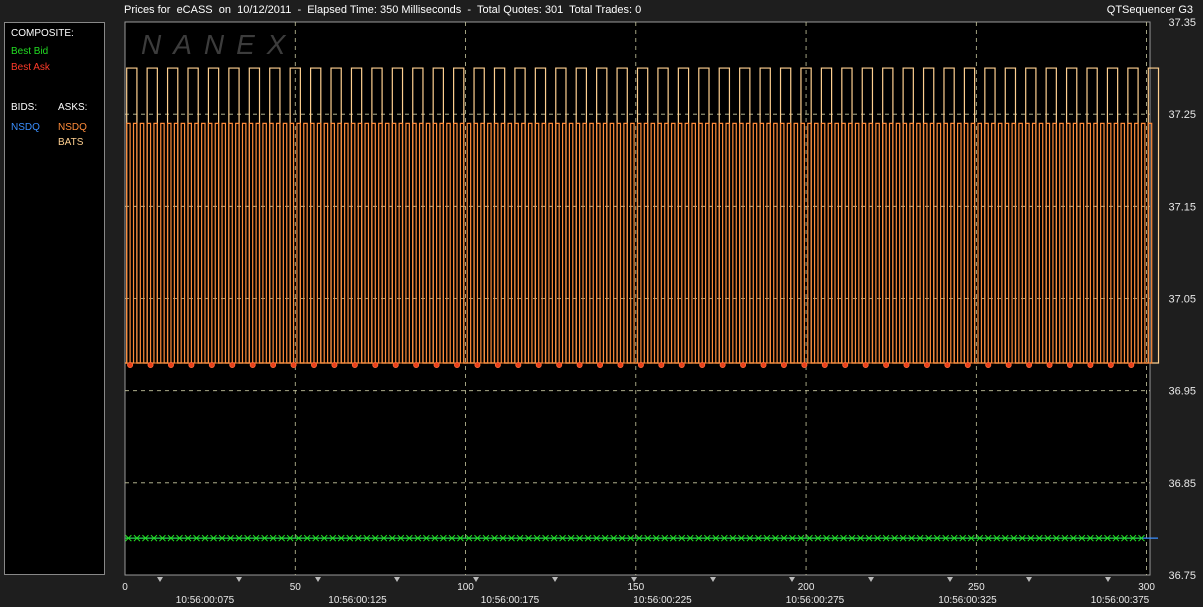 The width and height of the screenshot is (1203, 607). What do you see at coordinates (510, 600) in the screenshot?
I see `time-label: 10:56:00:175` at bounding box center [510, 600].